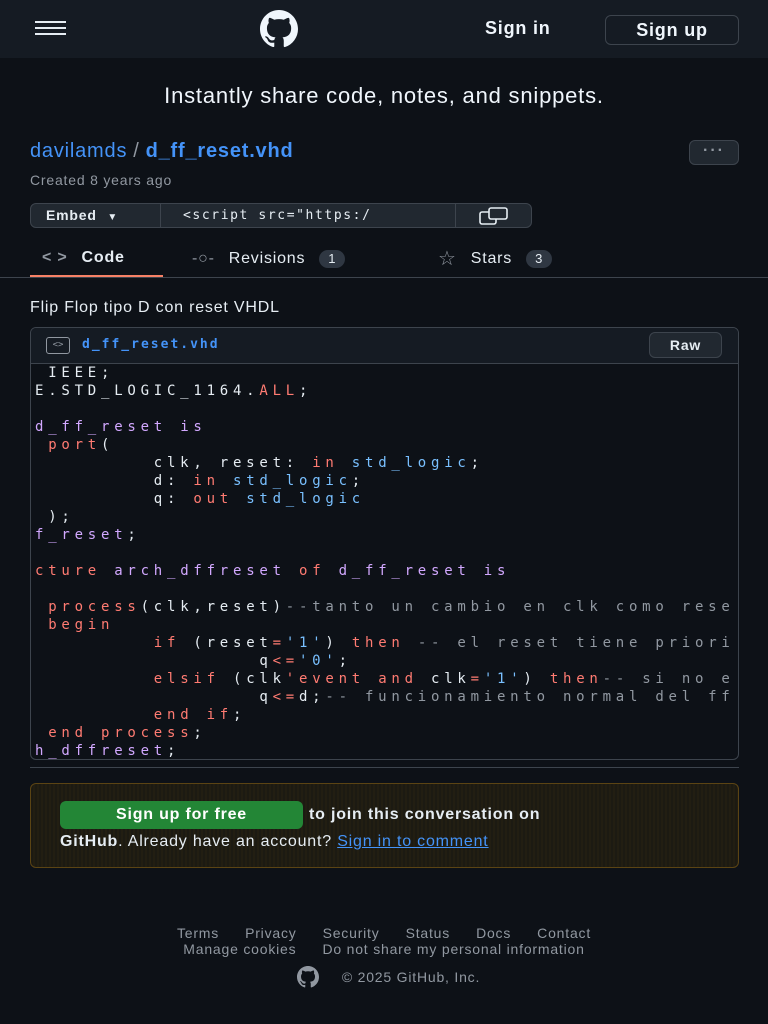  I want to click on footer-link-docs: Docs, so click(493, 933).